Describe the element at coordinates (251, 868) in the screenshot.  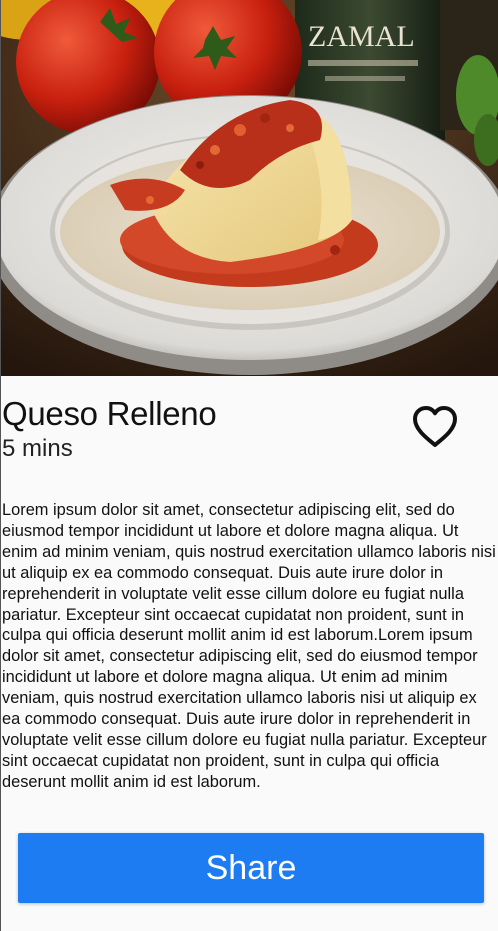
I see `share-button: Share` at that location.